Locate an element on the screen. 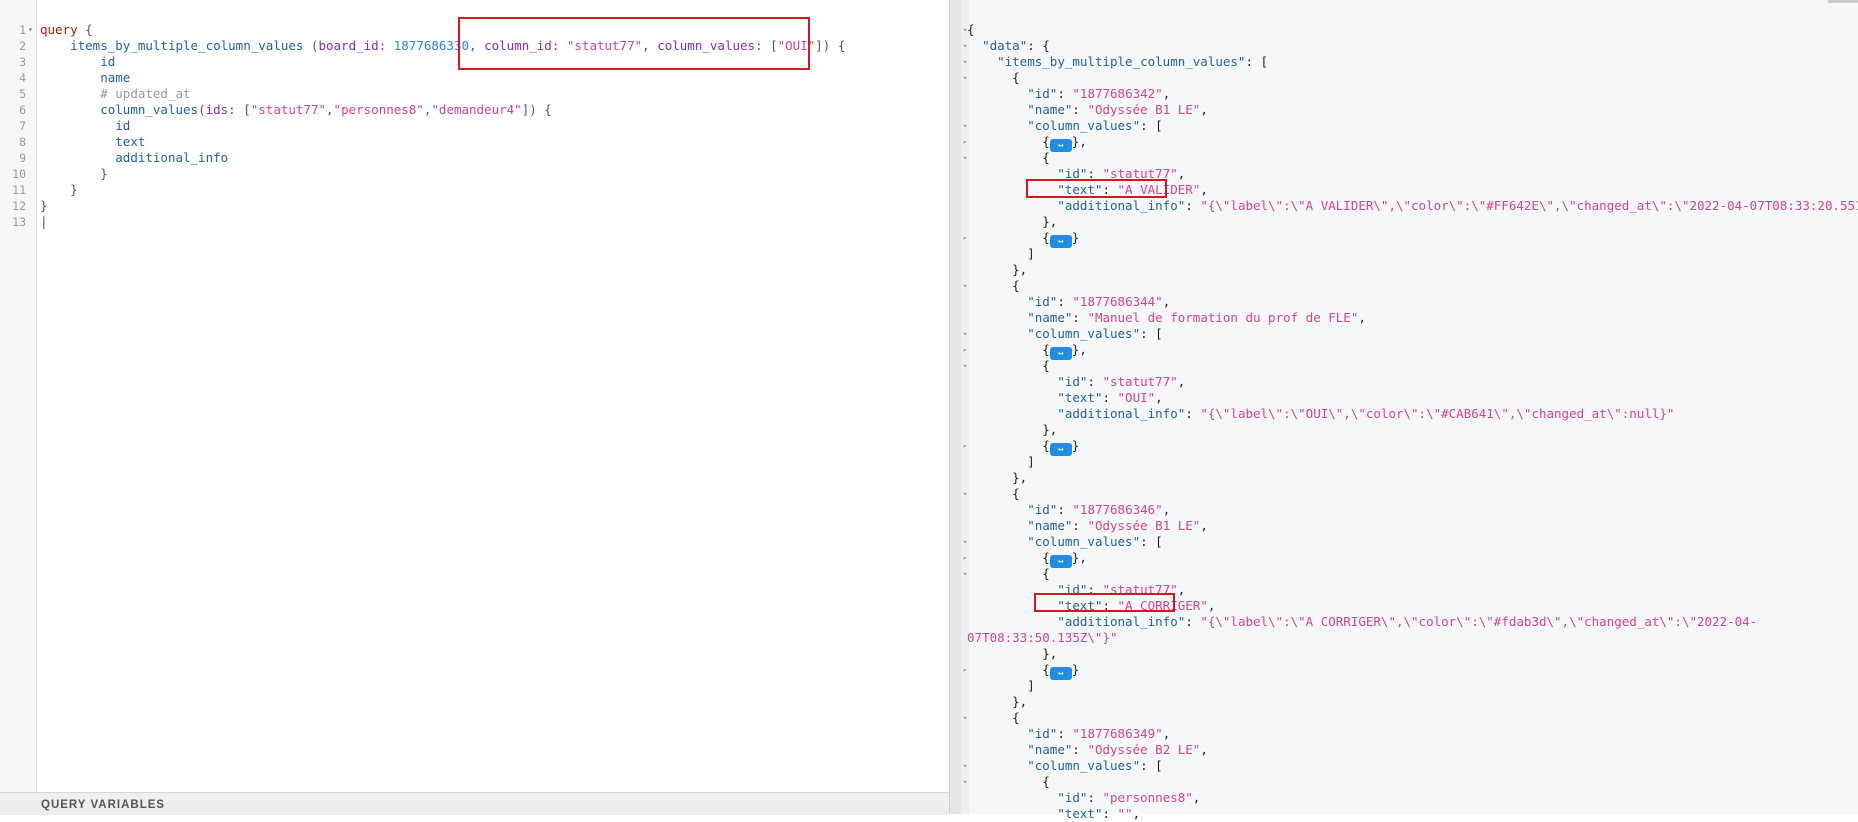  result-text: }, is located at coordinates (997, 270).